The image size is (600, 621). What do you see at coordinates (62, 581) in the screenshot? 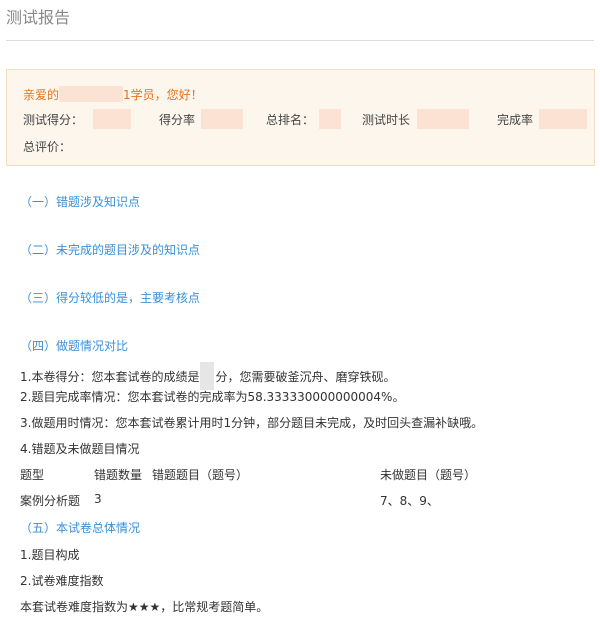
I see `difficulty-line: 2.试卷难度指数` at bounding box center [62, 581].